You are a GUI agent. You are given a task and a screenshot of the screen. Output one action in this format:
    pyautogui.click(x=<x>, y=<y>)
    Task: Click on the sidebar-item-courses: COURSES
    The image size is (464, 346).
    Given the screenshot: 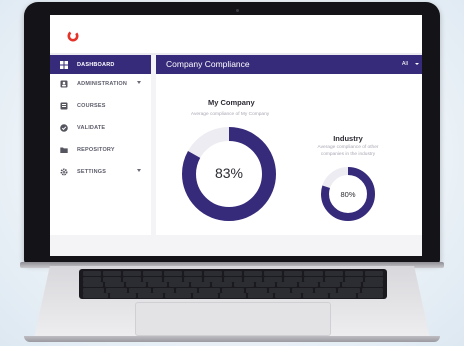 What is the action you would take?
    pyautogui.click(x=100, y=105)
    